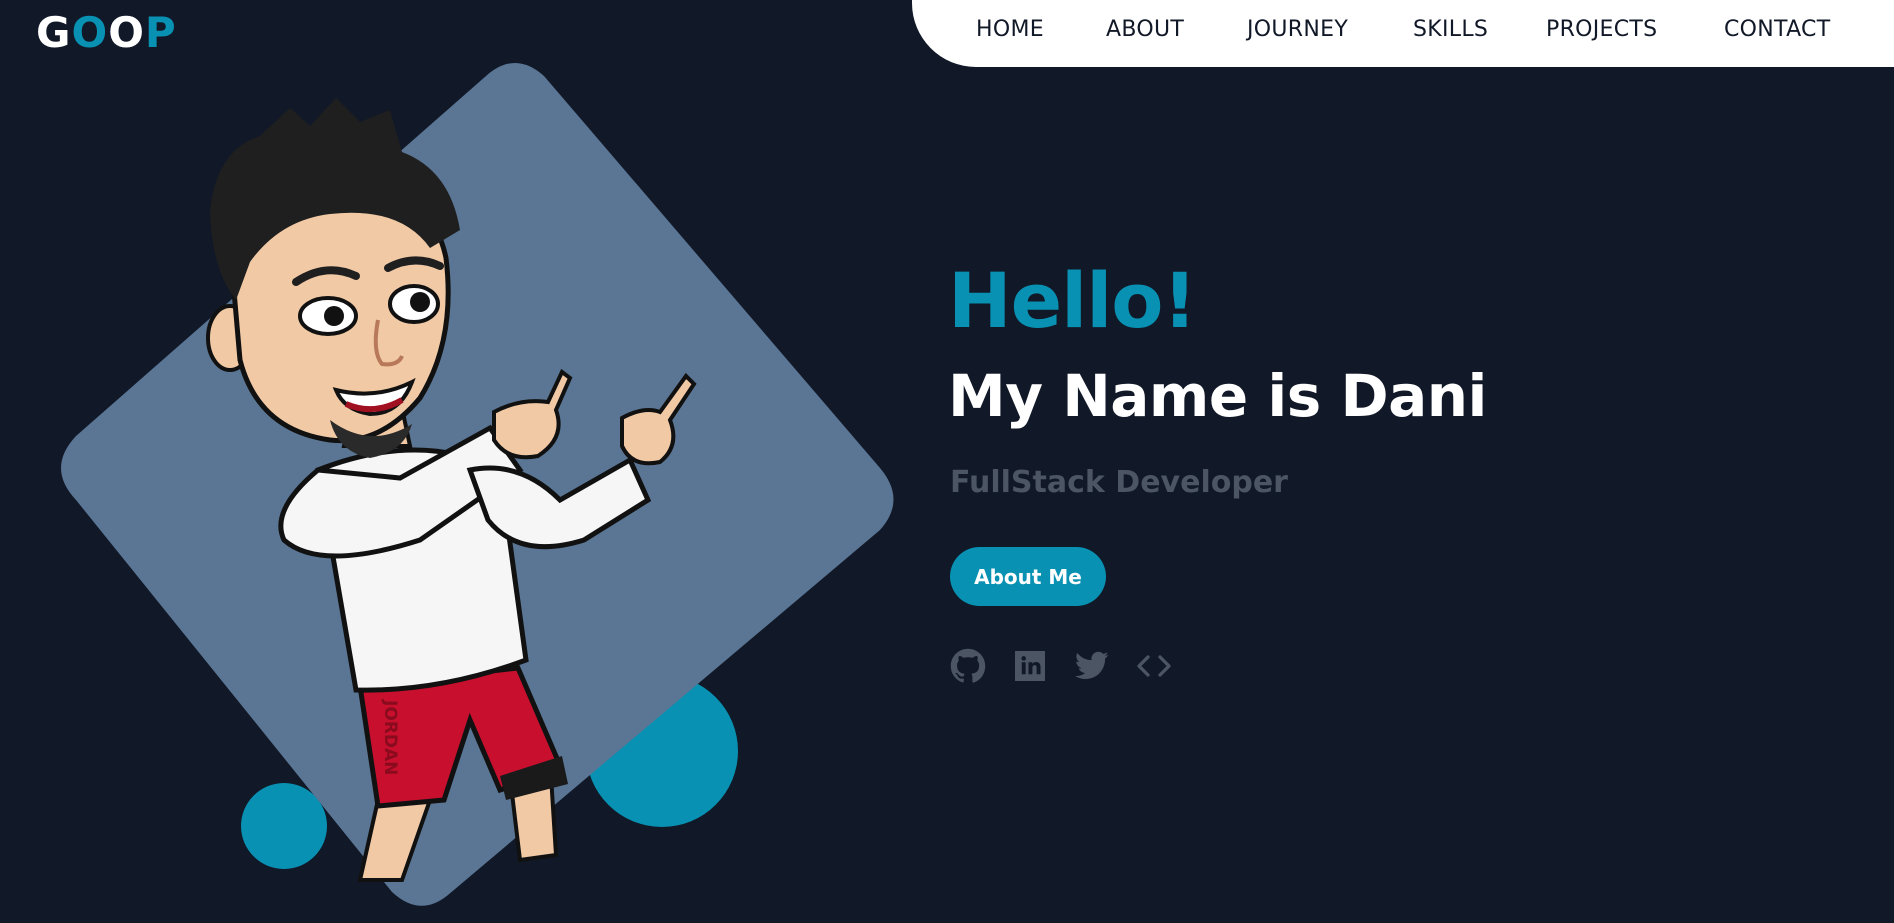 This screenshot has height=923, width=1894. What do you see at coordinates (1010, 29) in the screenshot?
I see `nav-home: HOME` at bounding box center [1010, 29].